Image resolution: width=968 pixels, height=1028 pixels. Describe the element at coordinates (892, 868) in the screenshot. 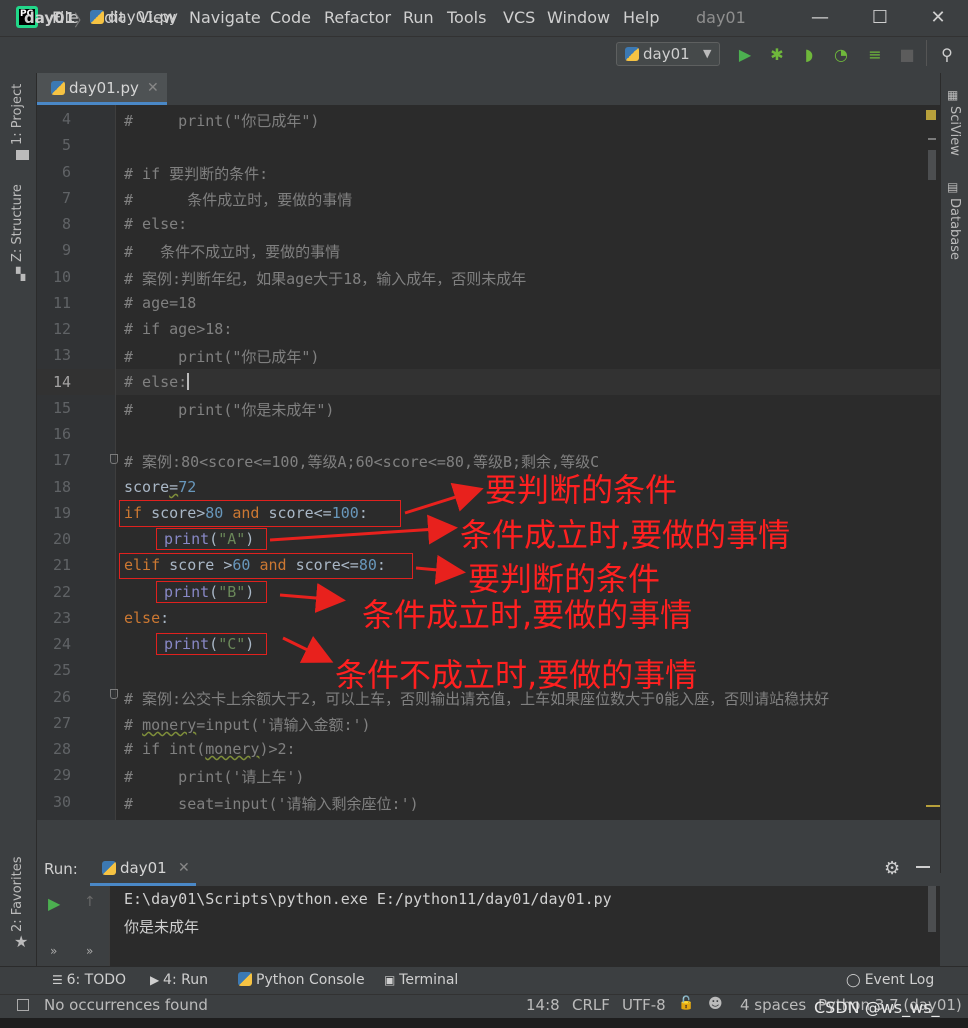

I see `gear-icon: ⚙` at that location.